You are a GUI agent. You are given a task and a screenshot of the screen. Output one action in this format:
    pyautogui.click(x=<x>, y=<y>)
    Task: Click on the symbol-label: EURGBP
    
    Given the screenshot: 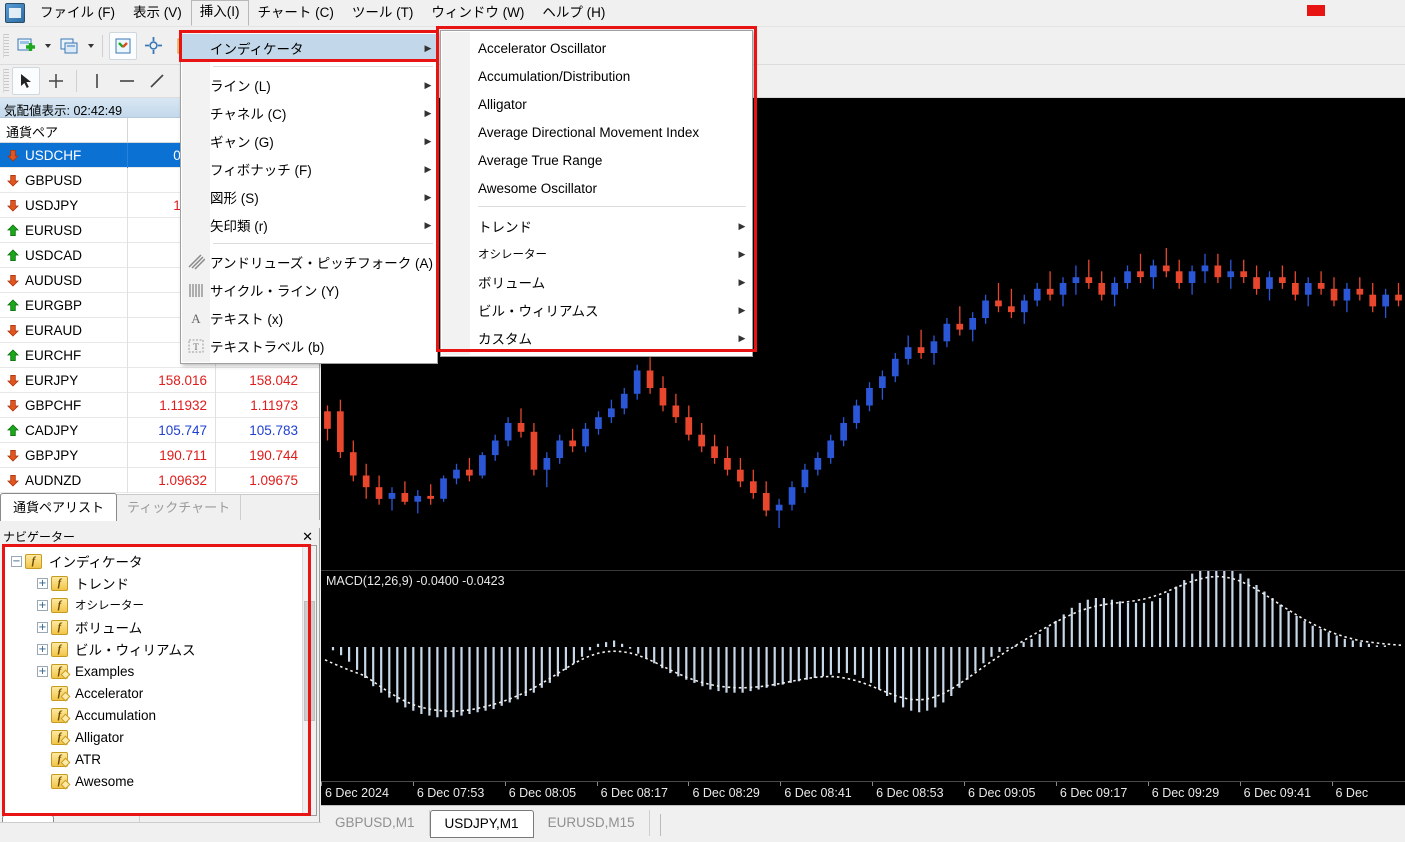 What is the action you would take?
    pyautogui.click(x=54, y=305)
    